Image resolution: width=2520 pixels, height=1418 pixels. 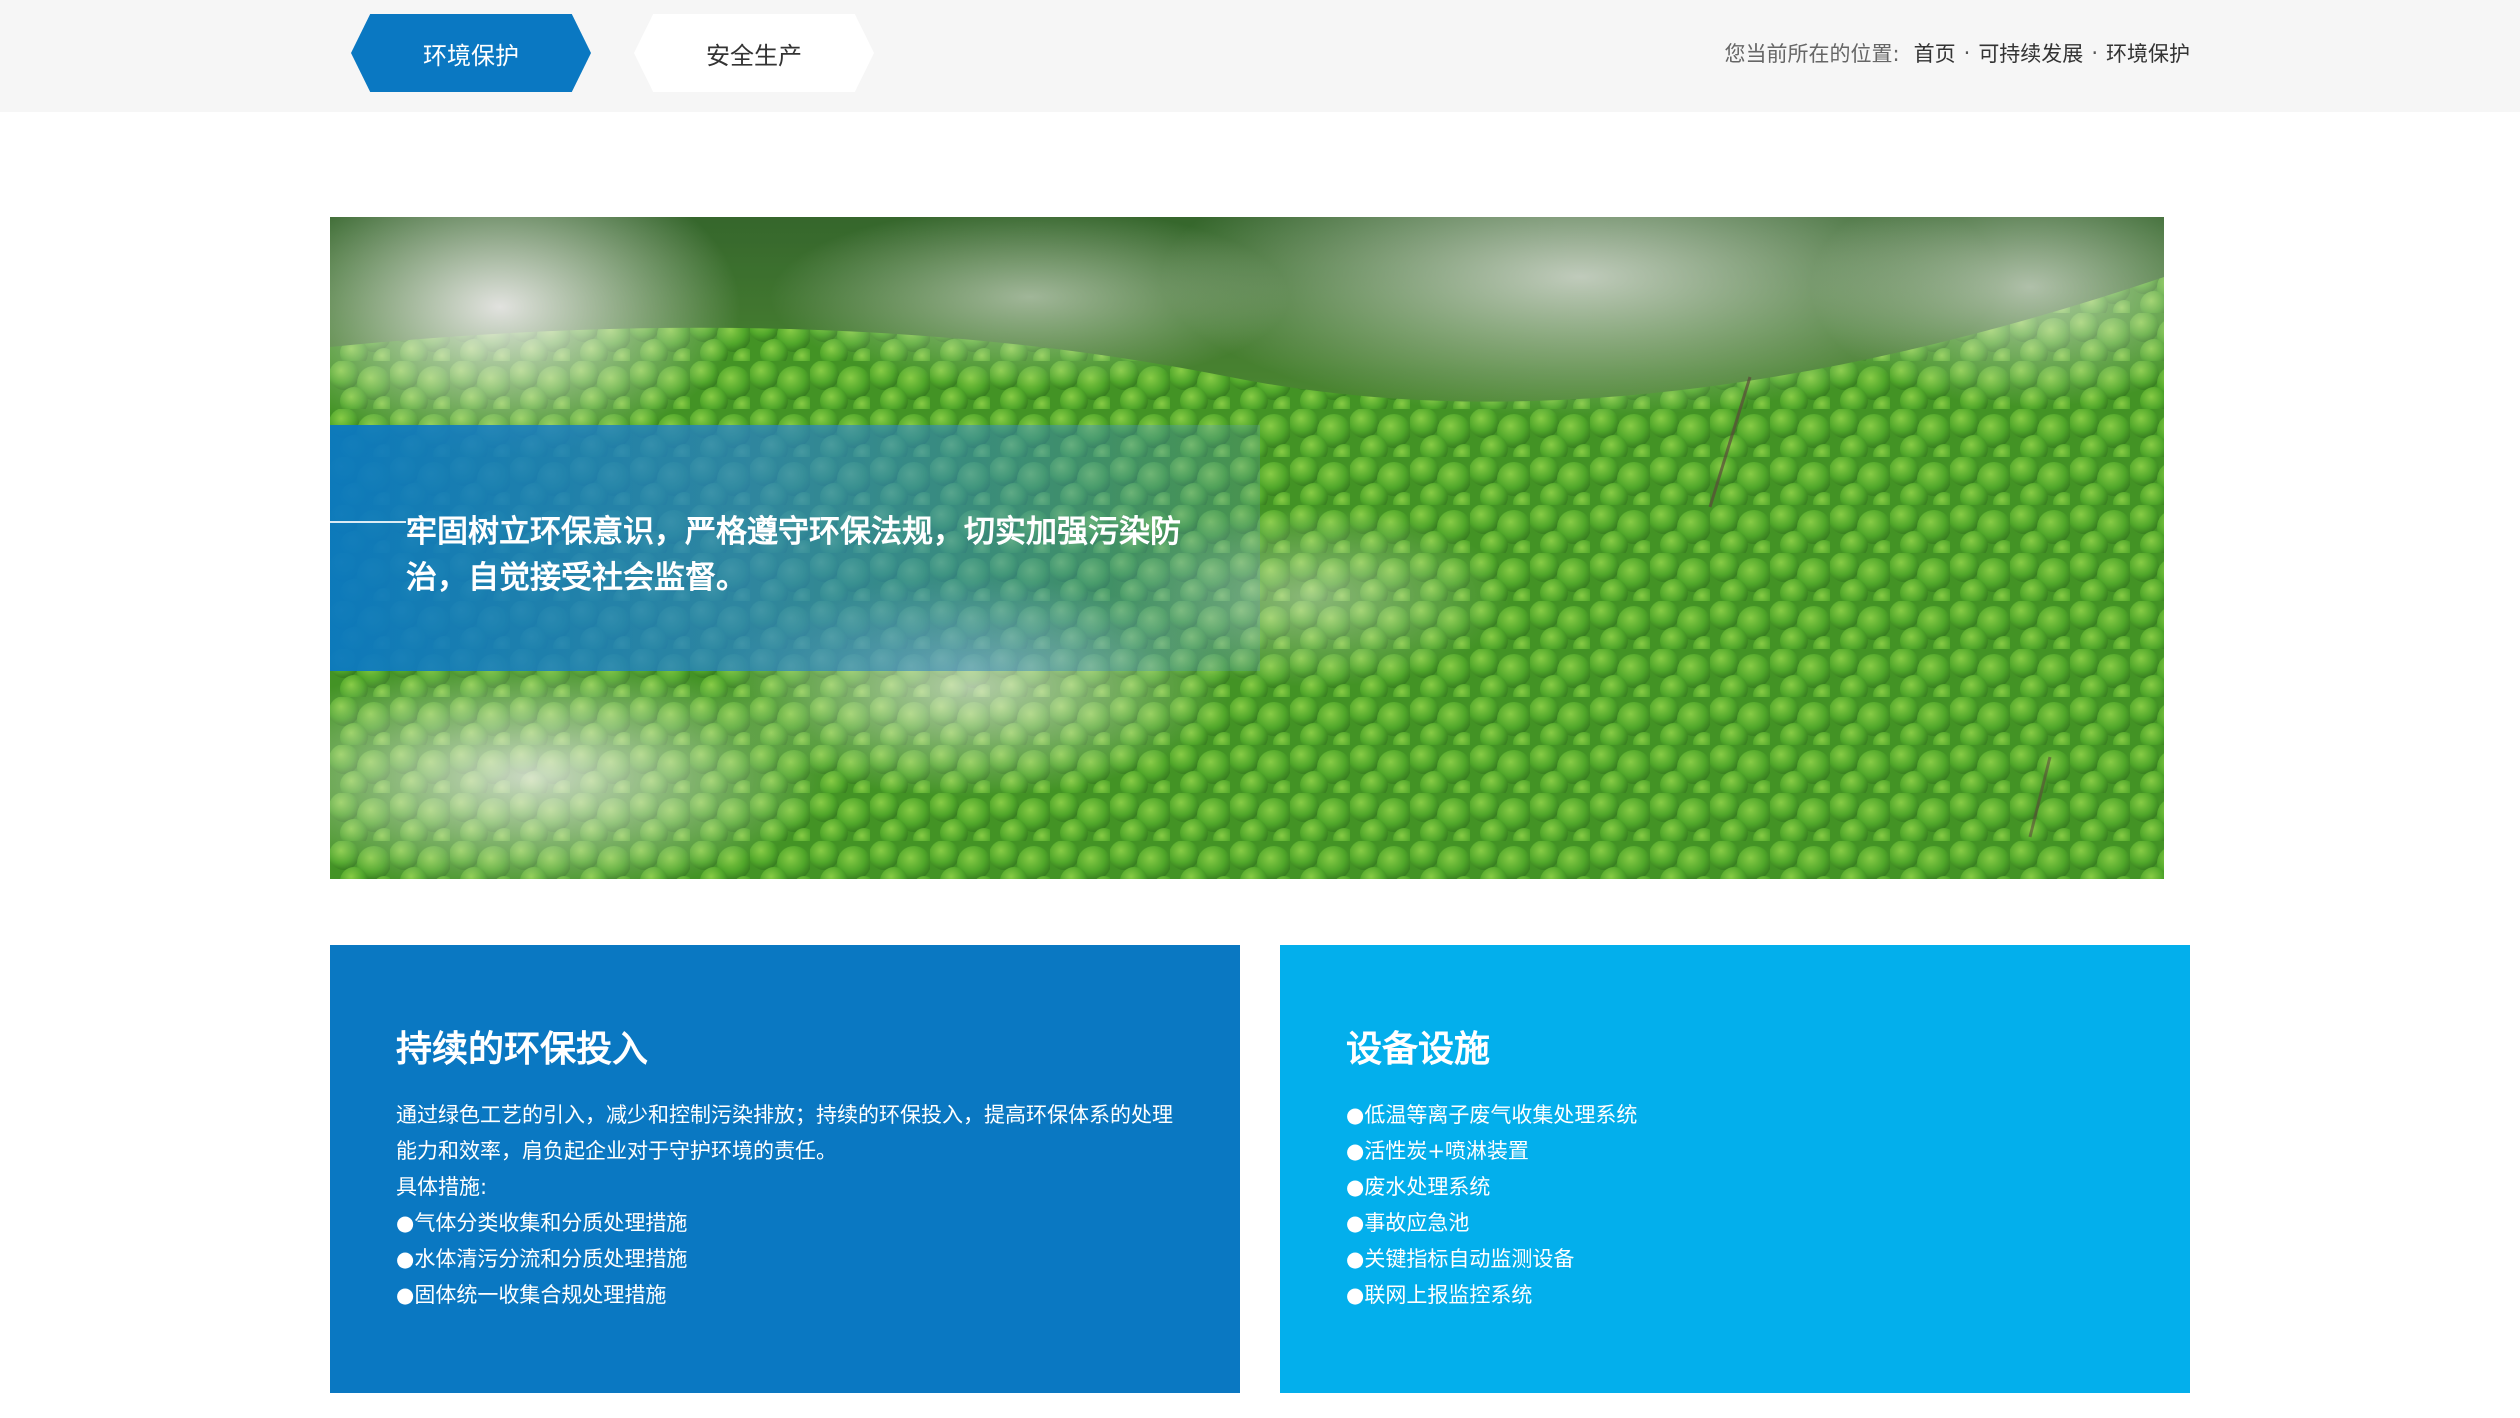 I want to click on tab-environmental-protection: 环境保护, so click(x=471, y=53).